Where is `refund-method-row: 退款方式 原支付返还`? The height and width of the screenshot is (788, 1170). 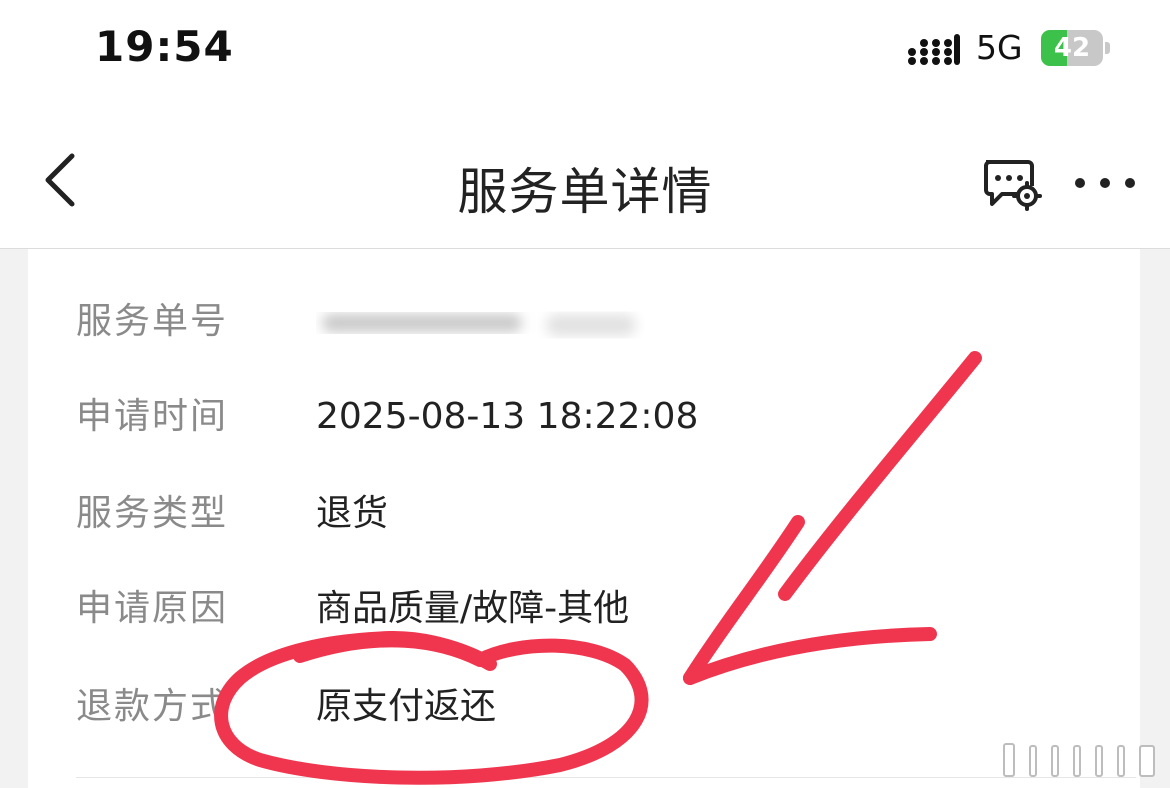
refund-method-row: 退款方式 原支付返还 is located at coordinates (584, 707).